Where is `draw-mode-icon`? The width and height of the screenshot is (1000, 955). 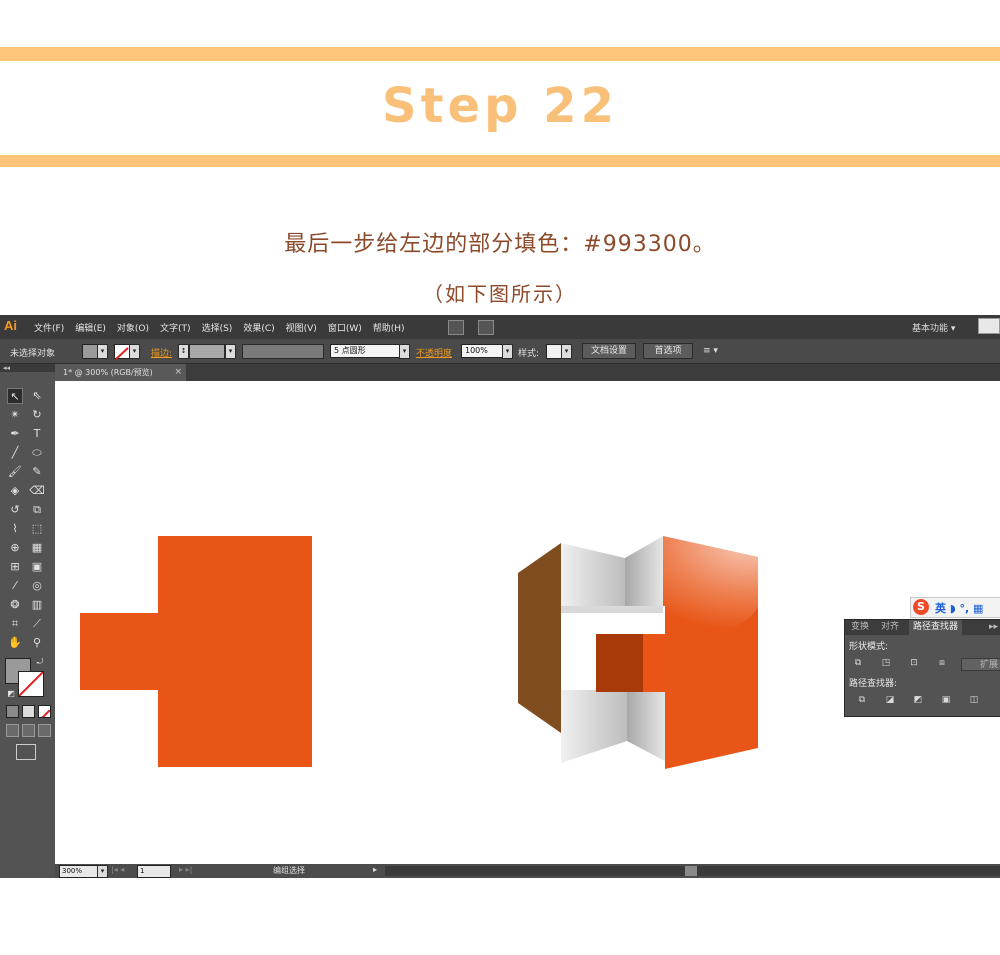
draw-mode-icon is located at coordinates (12, 730).